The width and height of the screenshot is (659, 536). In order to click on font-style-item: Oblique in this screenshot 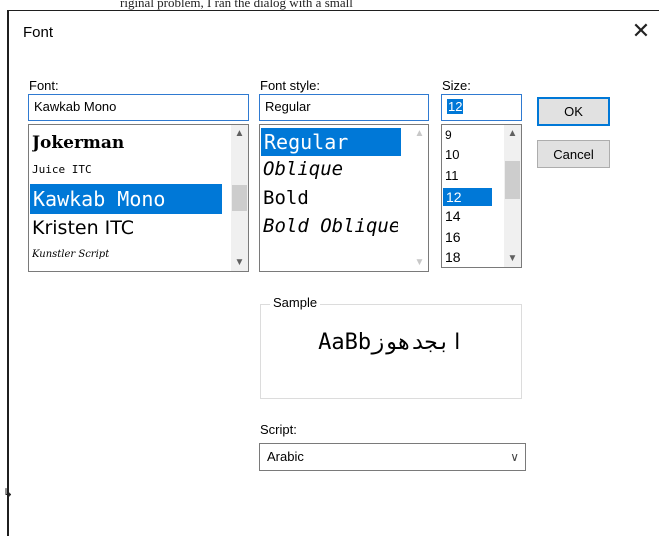, I will do `click(303, 169)`.